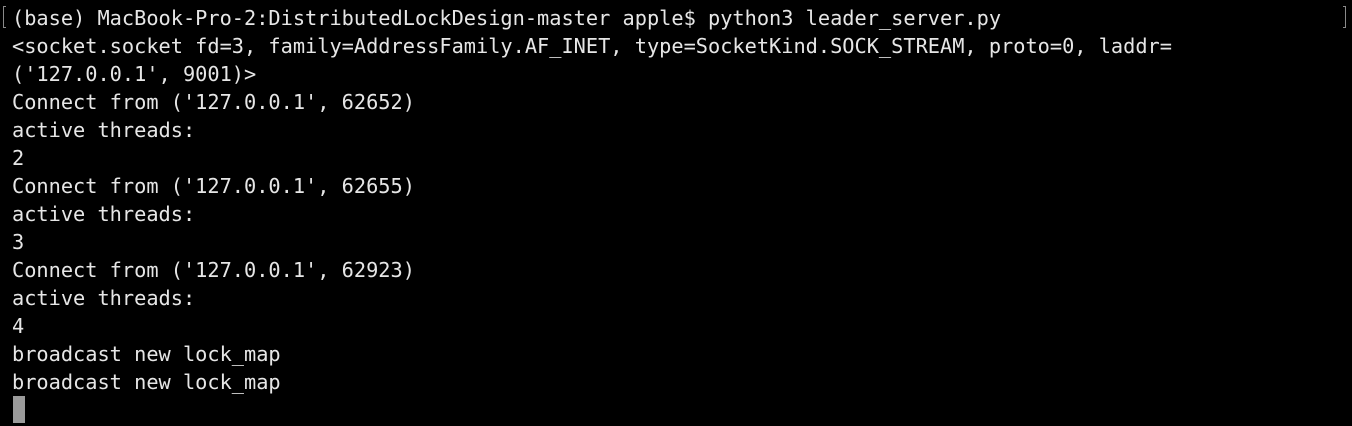  Describe the element at coordinates (134, 74) in the screenshot. I see `socket-address-text: ('127.0.0.1', 9001)>` at that location.